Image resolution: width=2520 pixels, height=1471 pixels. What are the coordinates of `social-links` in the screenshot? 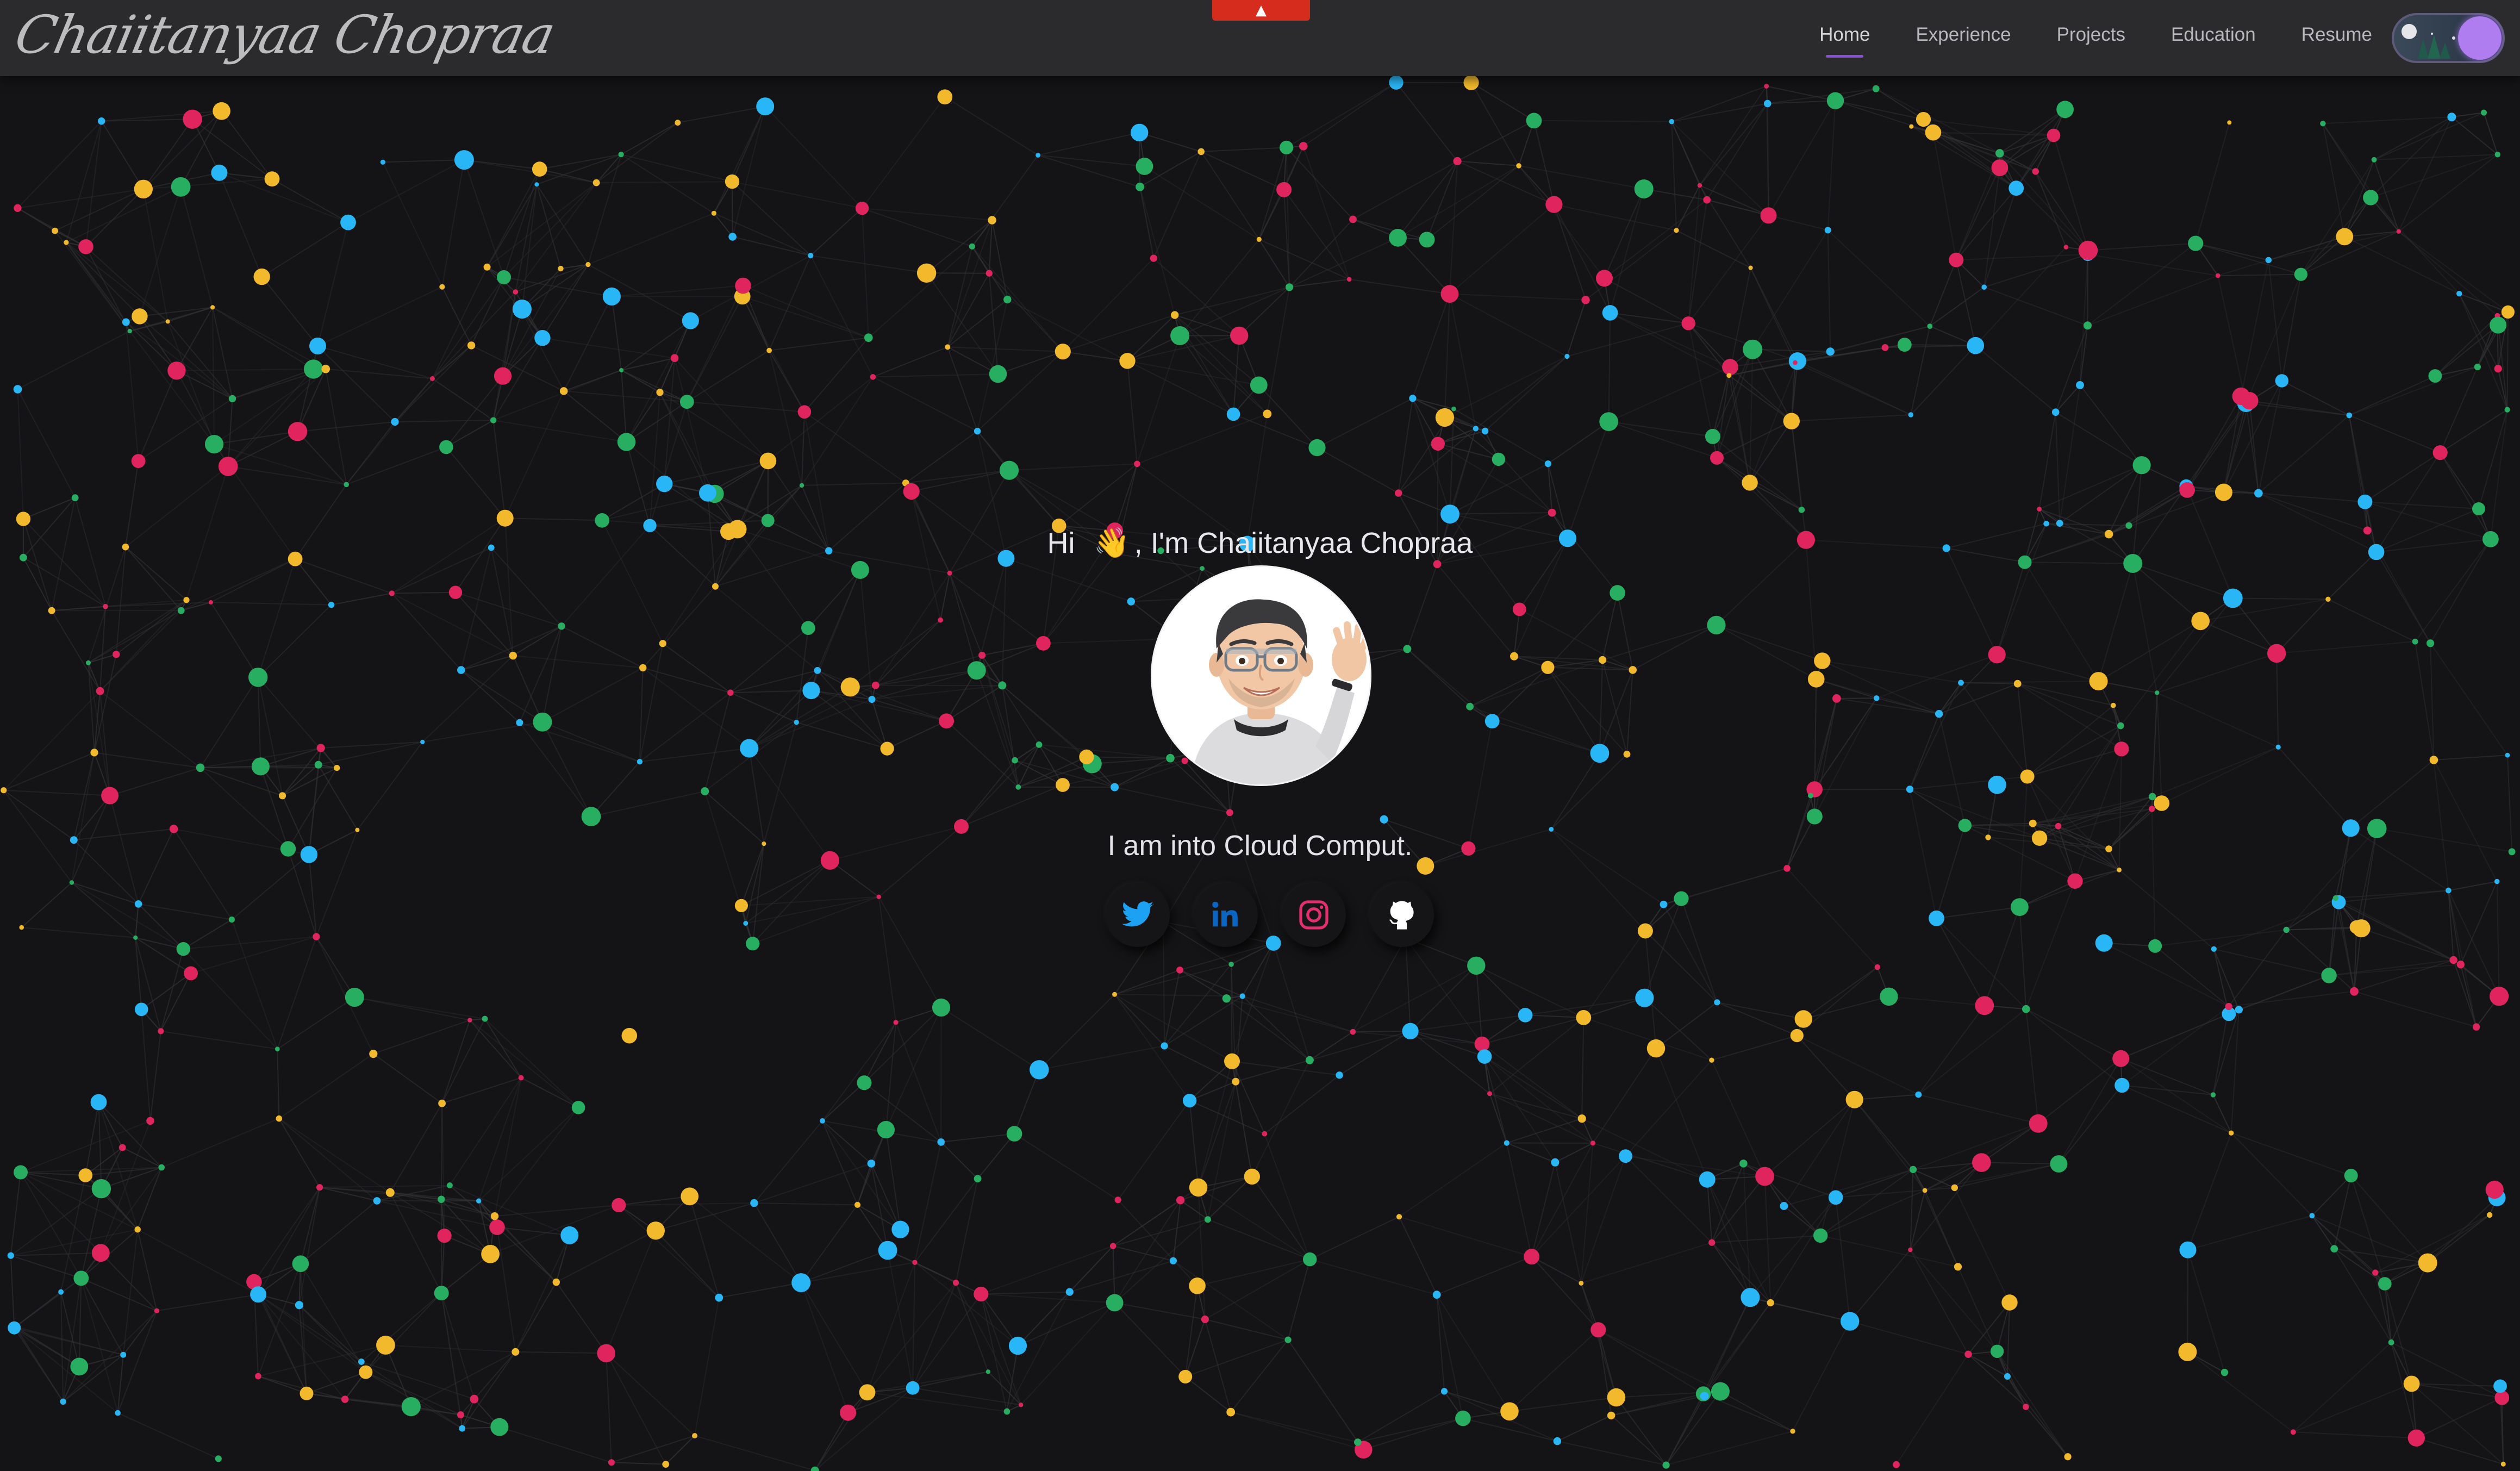 It's located at (1270, 915).